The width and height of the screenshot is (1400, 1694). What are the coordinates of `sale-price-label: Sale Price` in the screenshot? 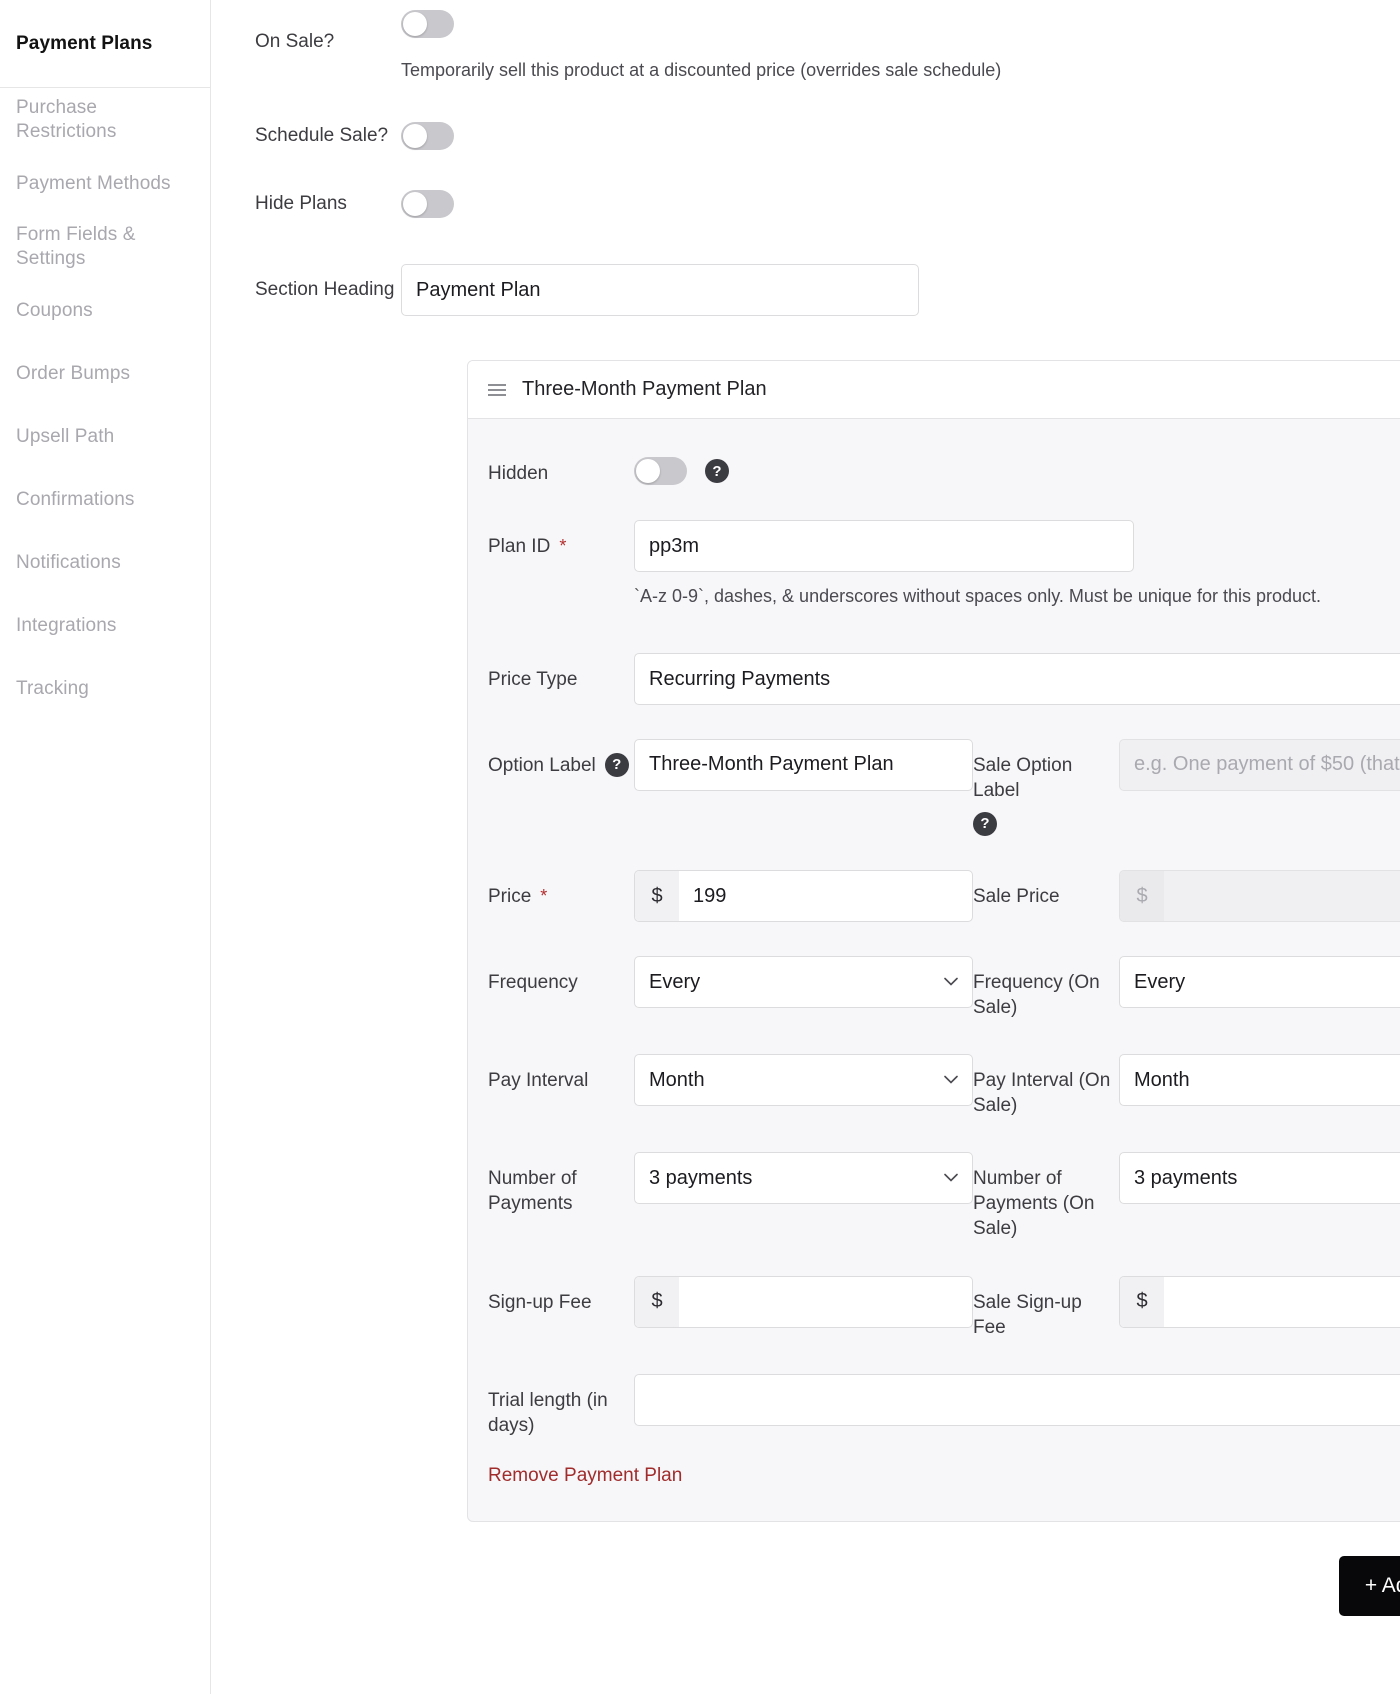 It's located at (1016, 897).